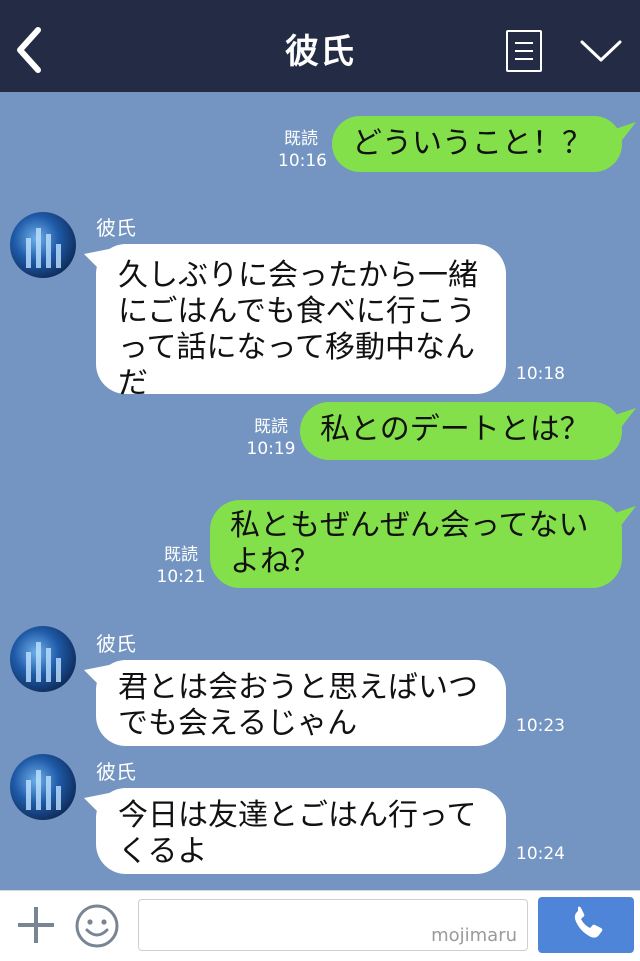  I want to click on menu-icon, so click(524, 51).